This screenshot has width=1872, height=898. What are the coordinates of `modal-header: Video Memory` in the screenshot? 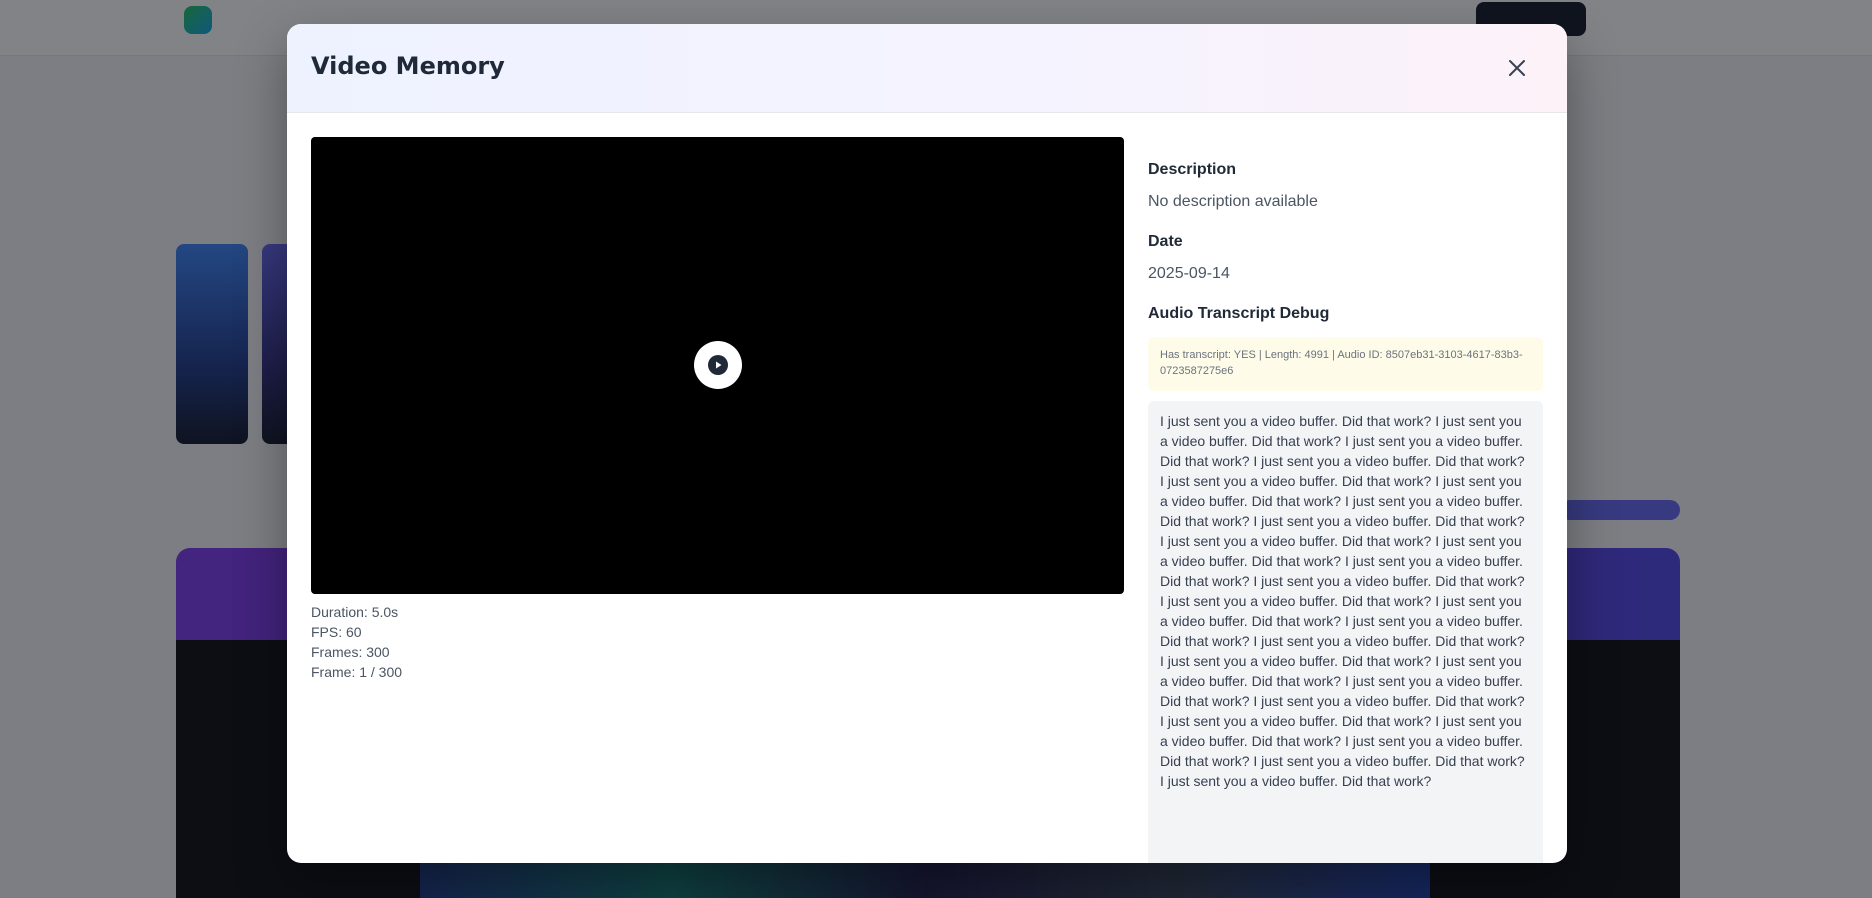 It's located at (927, 68).